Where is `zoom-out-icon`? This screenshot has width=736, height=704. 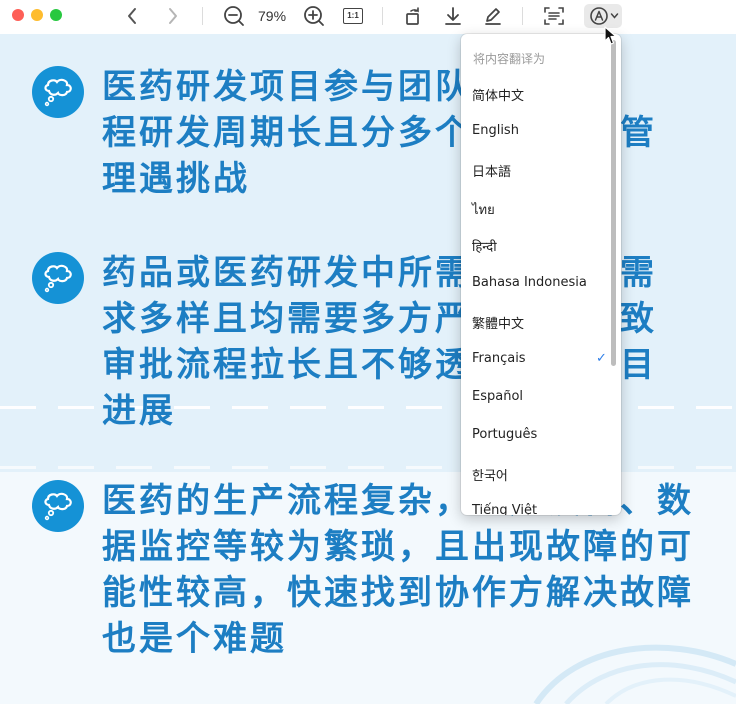
zoom-out-icon is located at coordinates (234, 16).